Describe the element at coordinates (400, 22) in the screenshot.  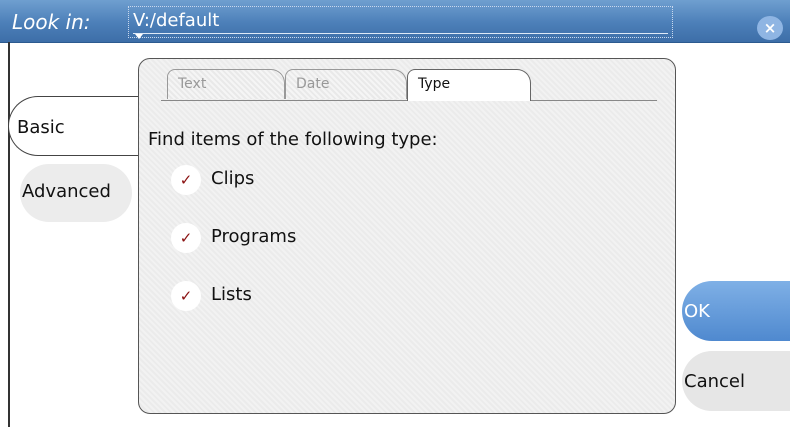
I see `path-field: V:/default` at that location.